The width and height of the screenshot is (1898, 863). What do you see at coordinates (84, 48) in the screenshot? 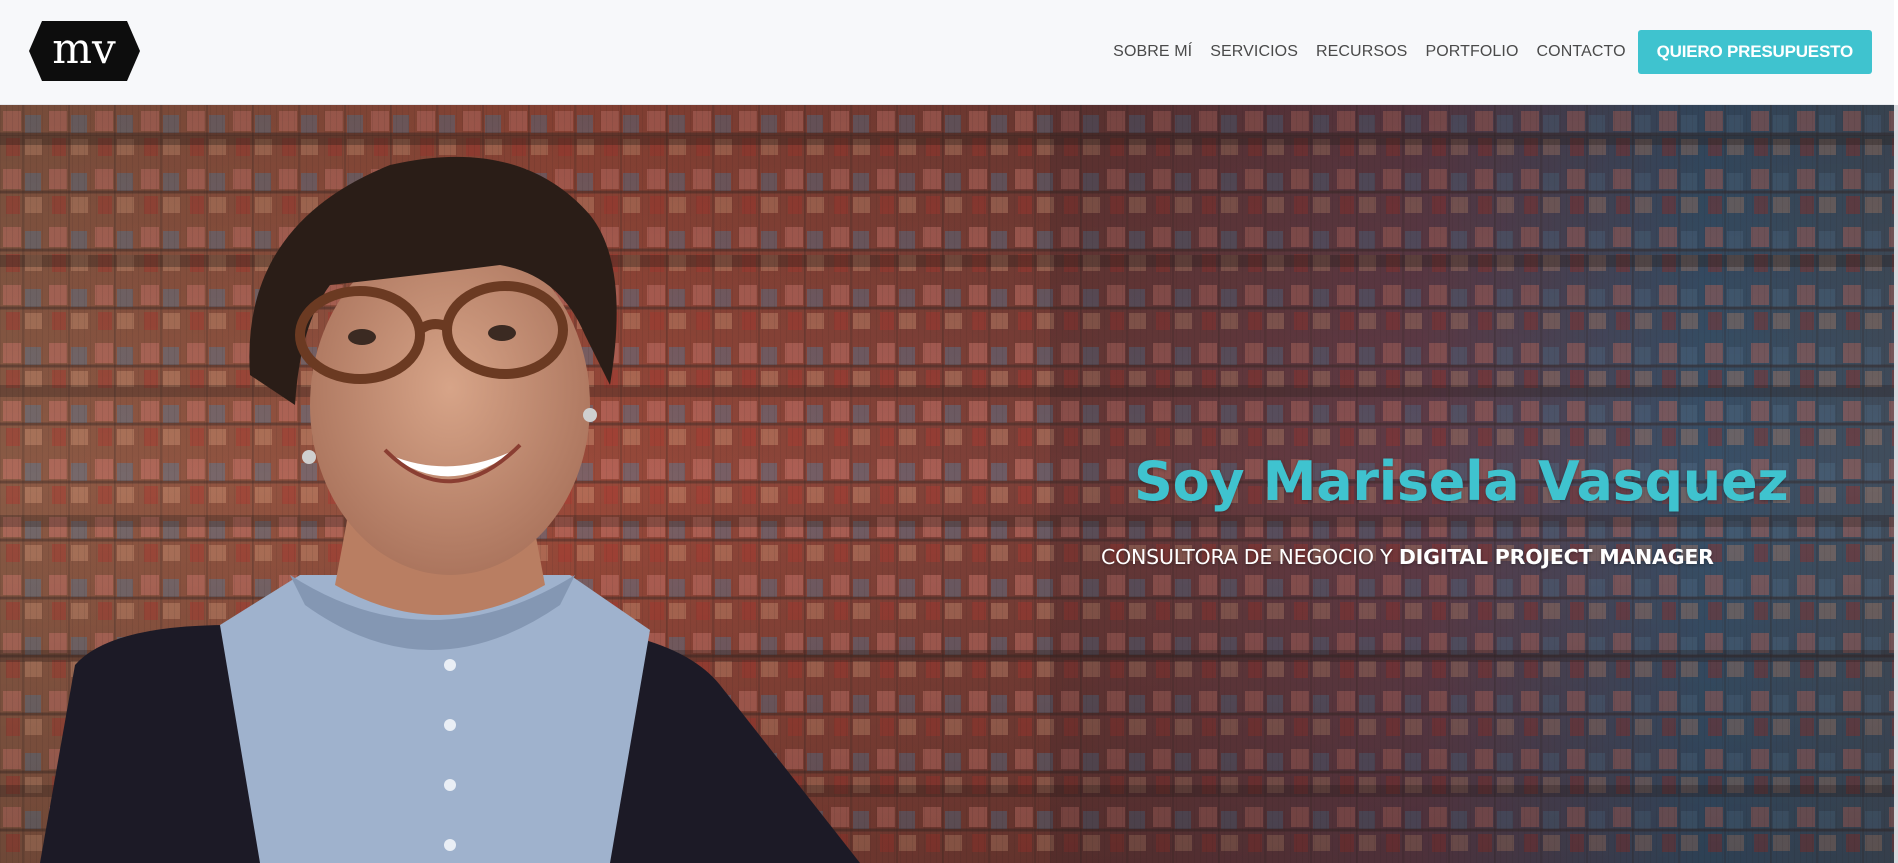
I see `logo-text: mv` at bounding box center [84, 48].